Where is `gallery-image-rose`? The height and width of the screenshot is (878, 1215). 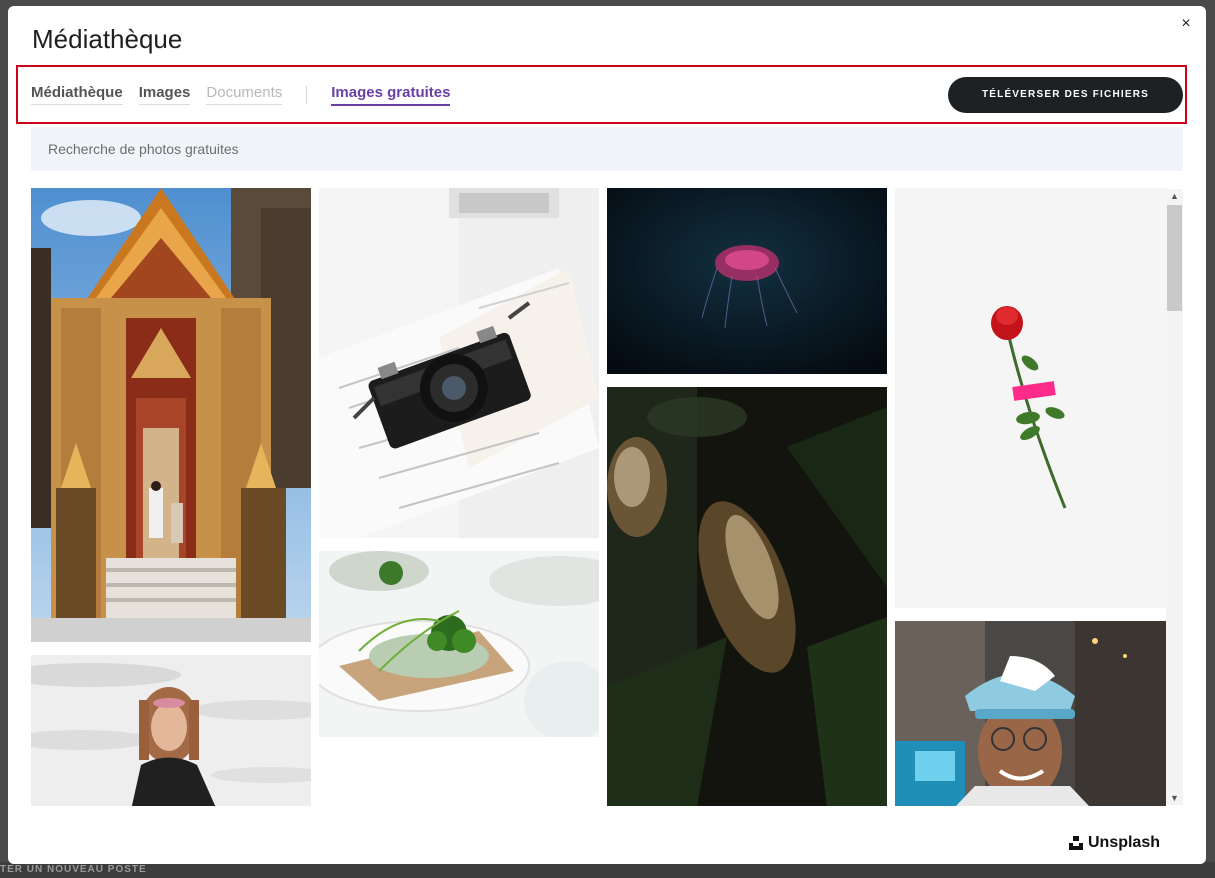 gallery-image-rose is located at coordinates (1030, 398).